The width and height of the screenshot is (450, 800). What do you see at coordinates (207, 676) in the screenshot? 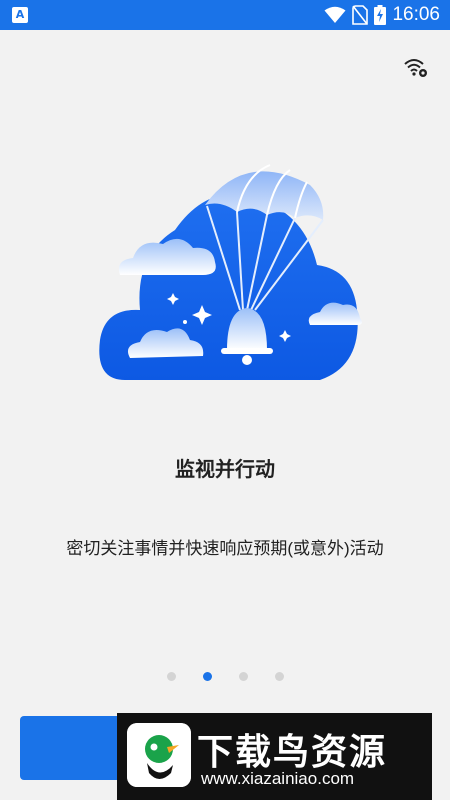
I see `page-dot-active` at bounding box center [207, 676].